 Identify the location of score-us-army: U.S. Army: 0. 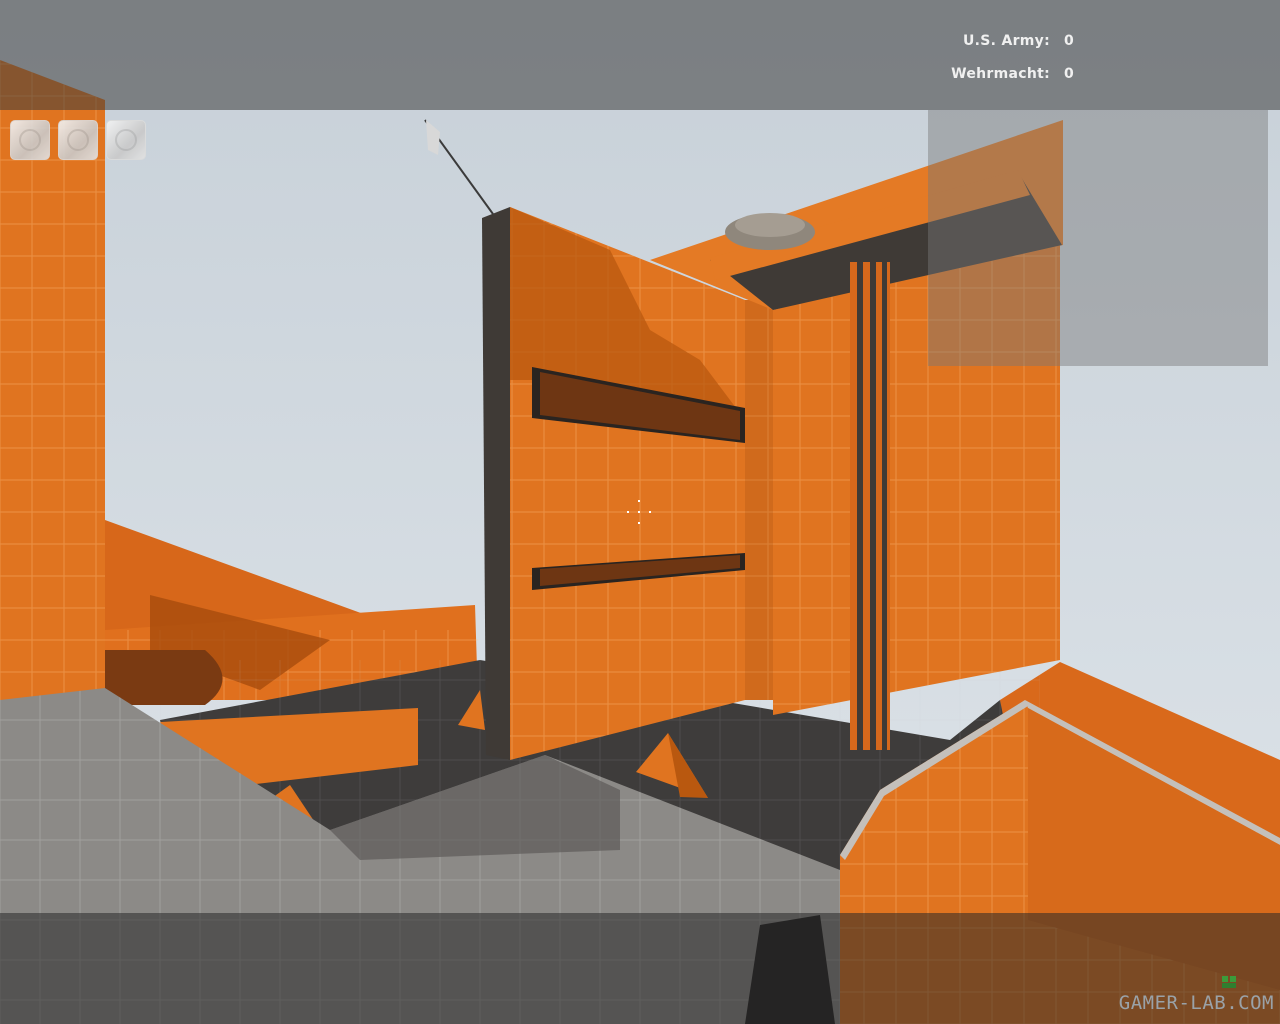
(1018, 41).